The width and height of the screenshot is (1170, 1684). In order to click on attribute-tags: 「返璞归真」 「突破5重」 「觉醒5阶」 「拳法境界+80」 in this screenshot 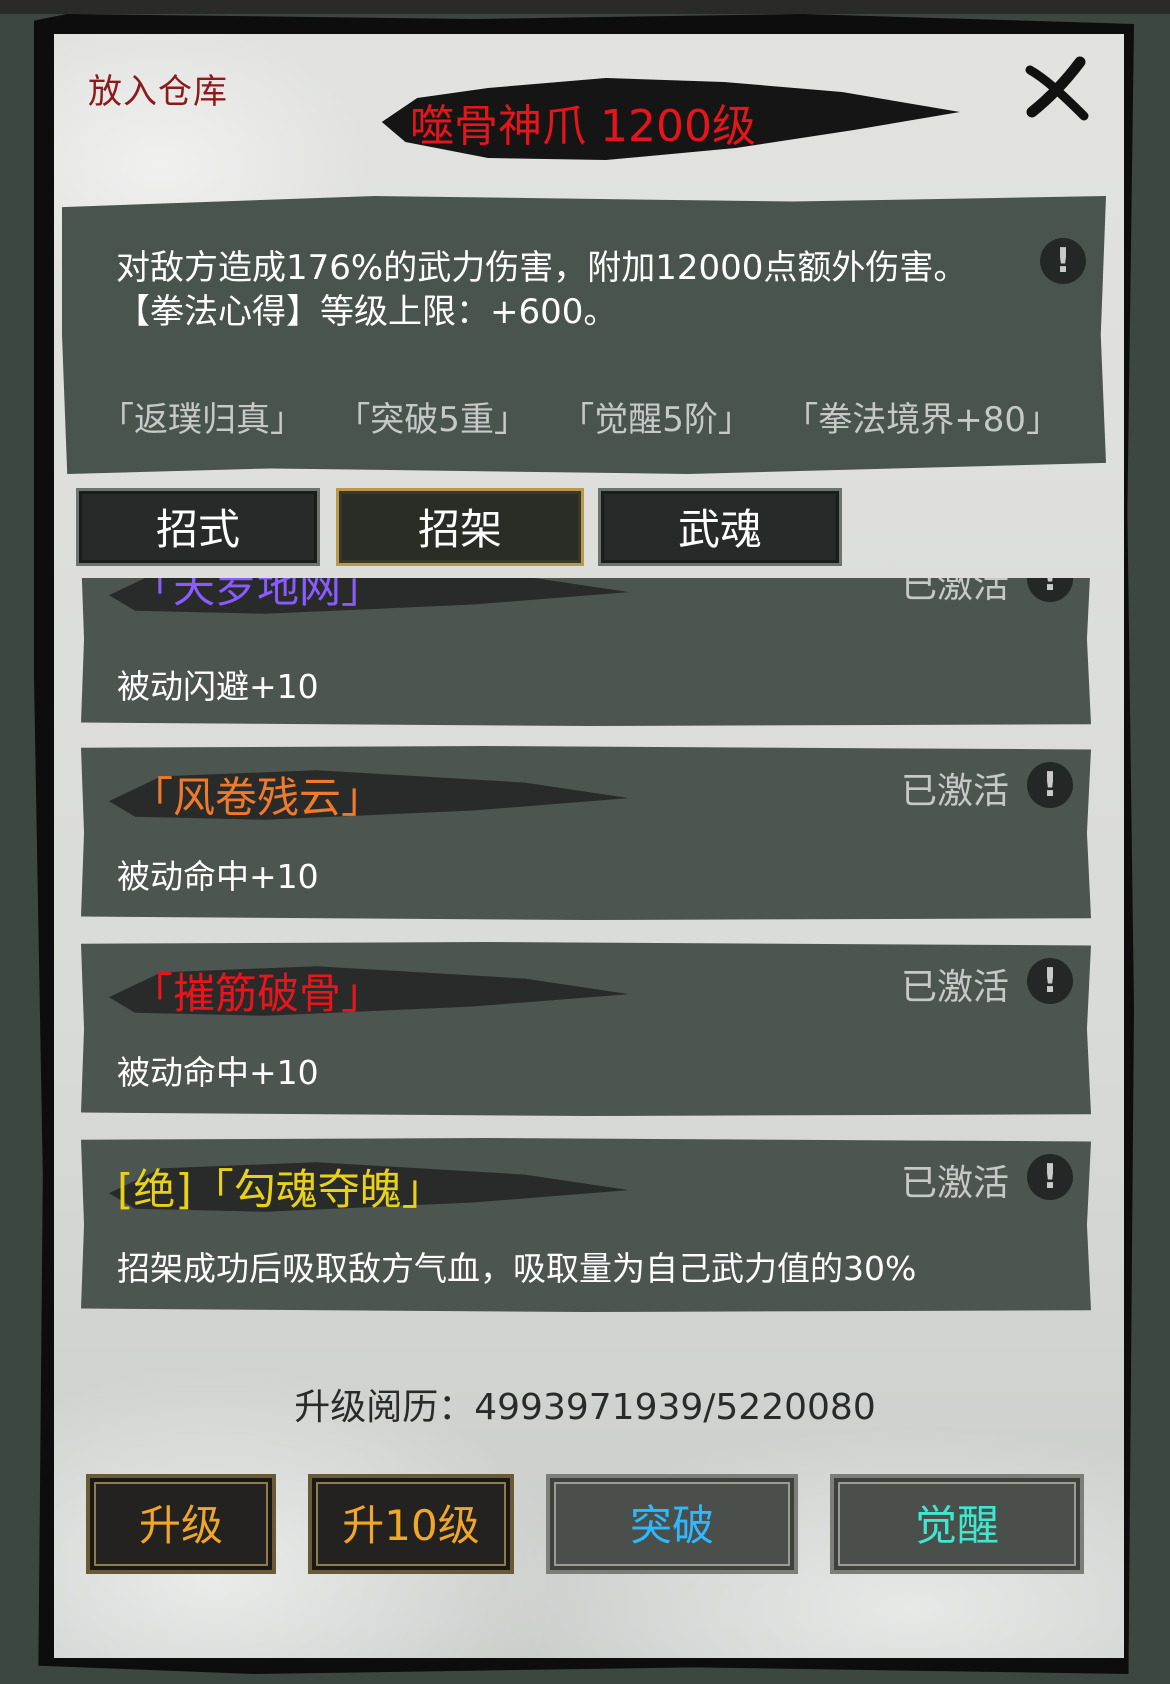, I will do `click(580, 416)`.